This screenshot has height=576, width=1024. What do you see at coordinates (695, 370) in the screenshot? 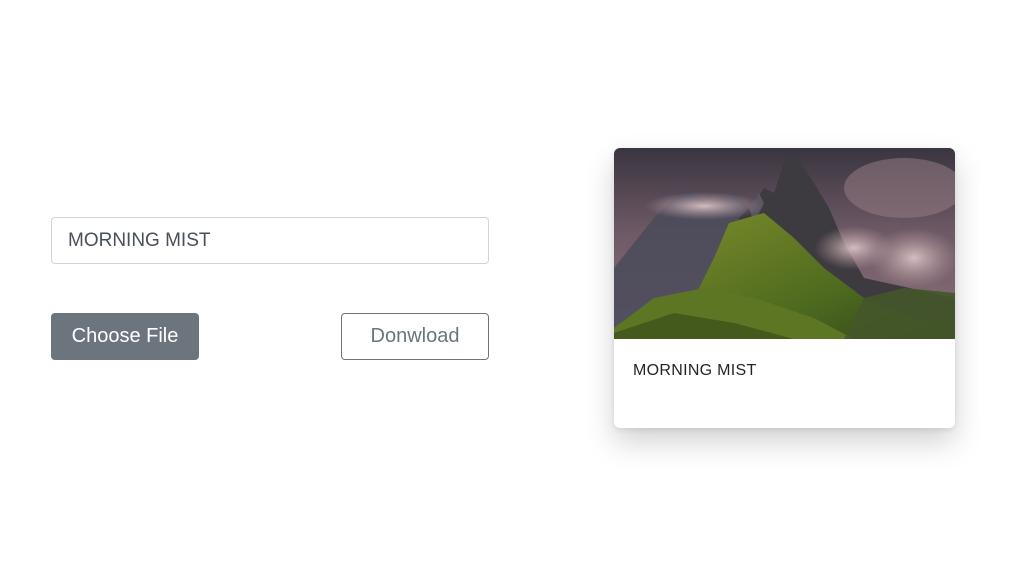
I see `card-caption: MORNING MIST` at bounding box center [695, 370].